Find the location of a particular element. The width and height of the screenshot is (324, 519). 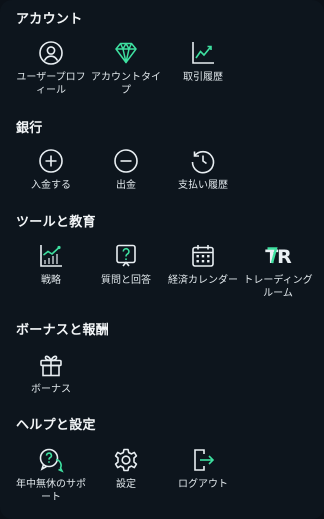

qa-button: 質問と回答 is located at coordinates (126, 264).